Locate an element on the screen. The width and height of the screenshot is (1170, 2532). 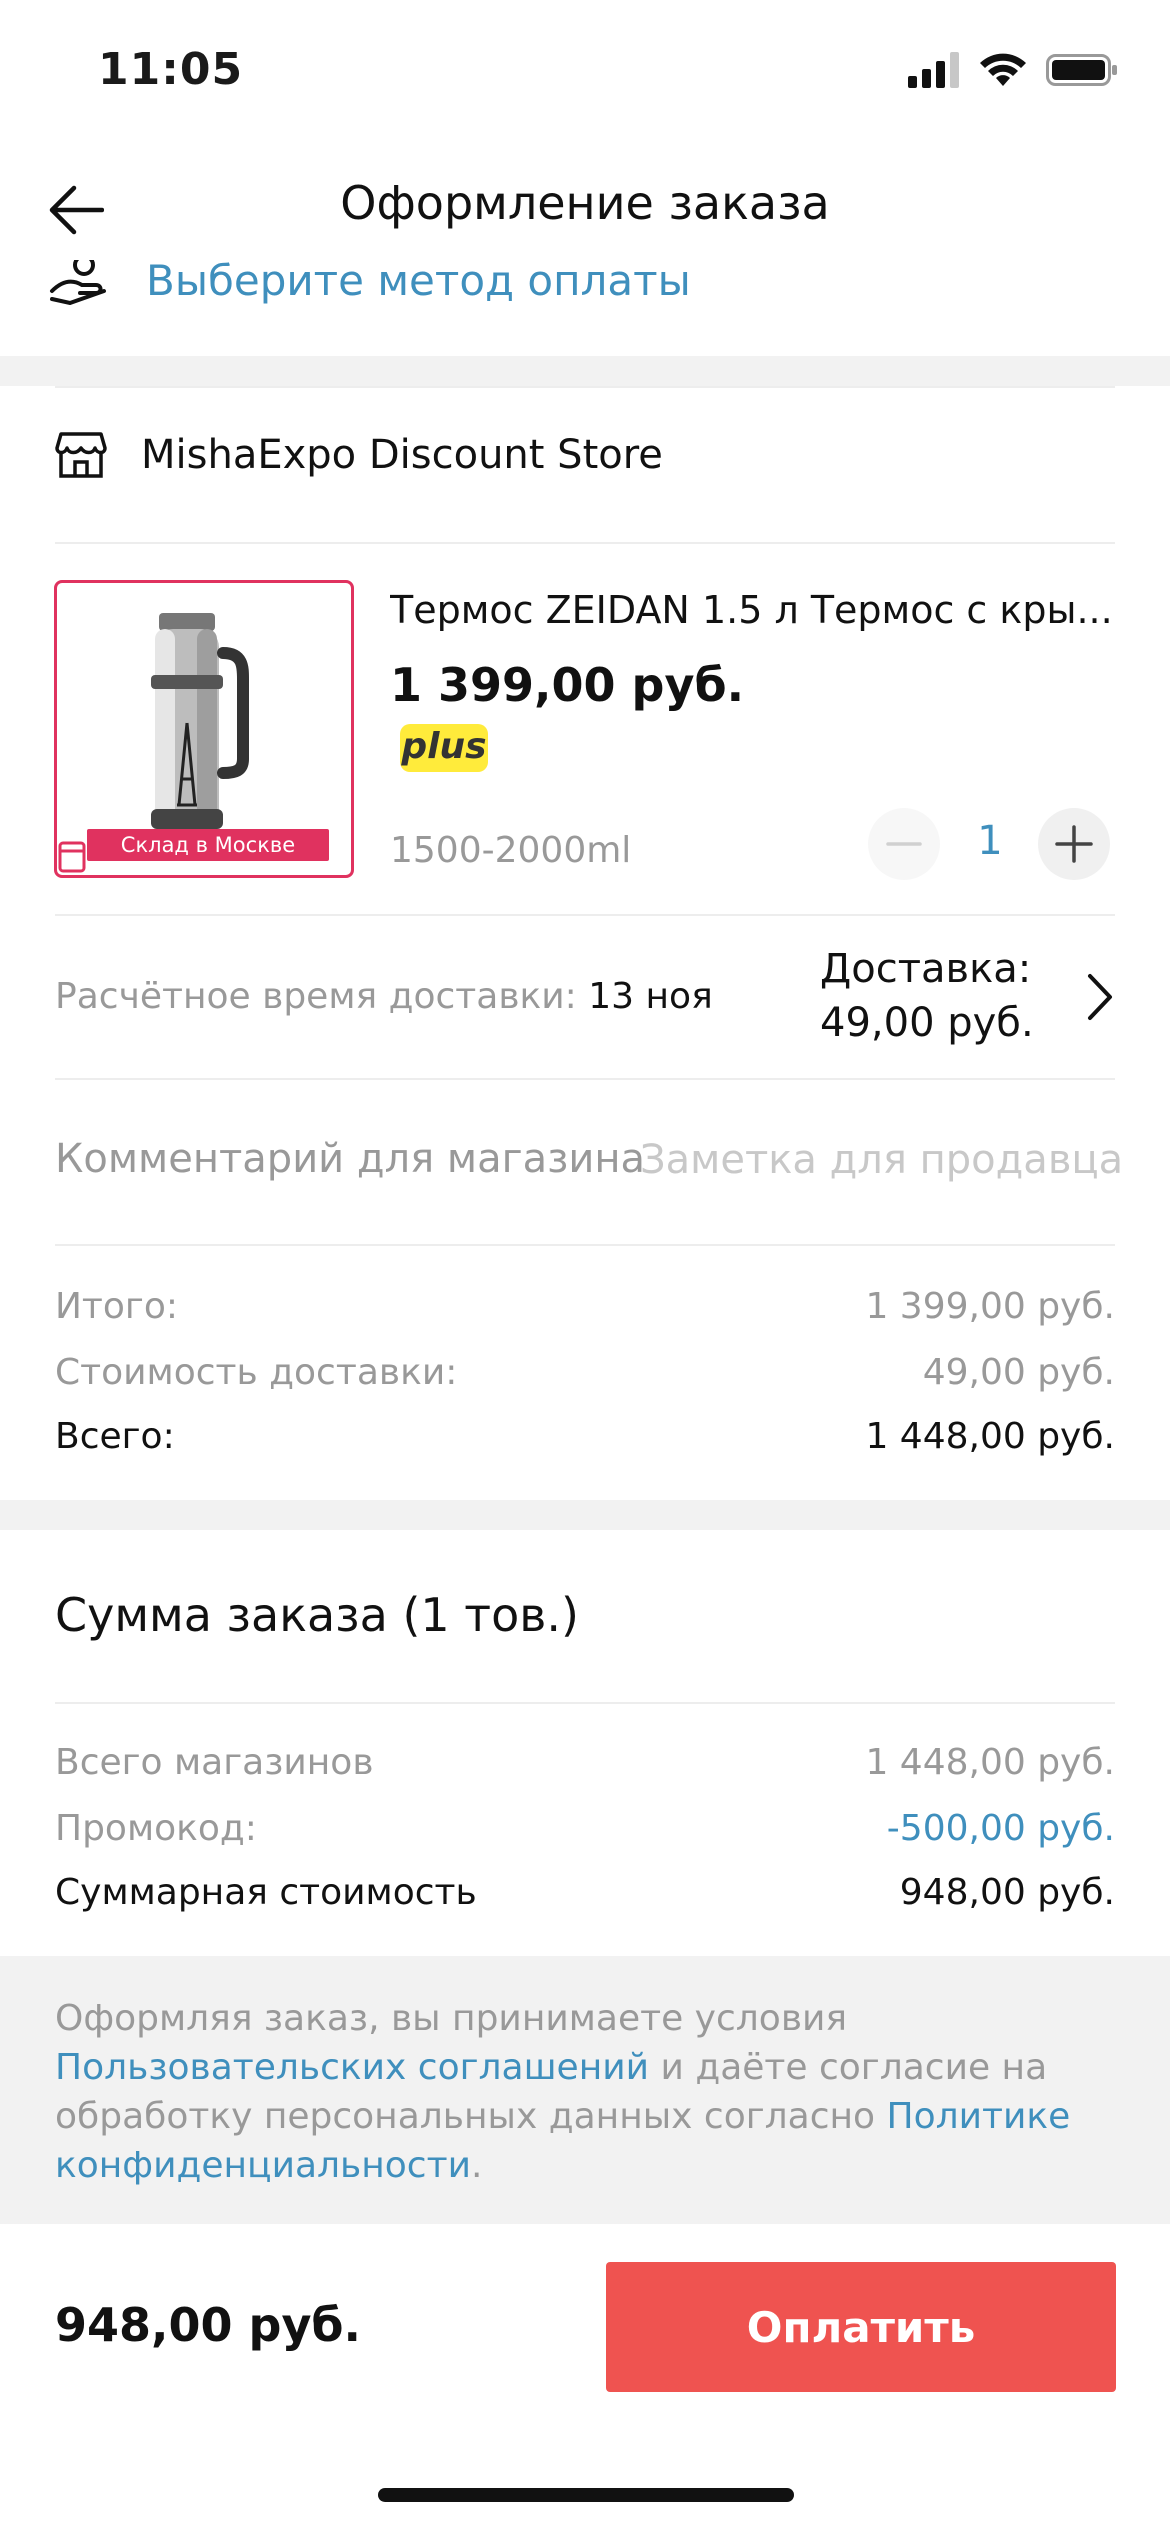
product-price: 1 399,00 руб. is located at coordinates (567, 685).